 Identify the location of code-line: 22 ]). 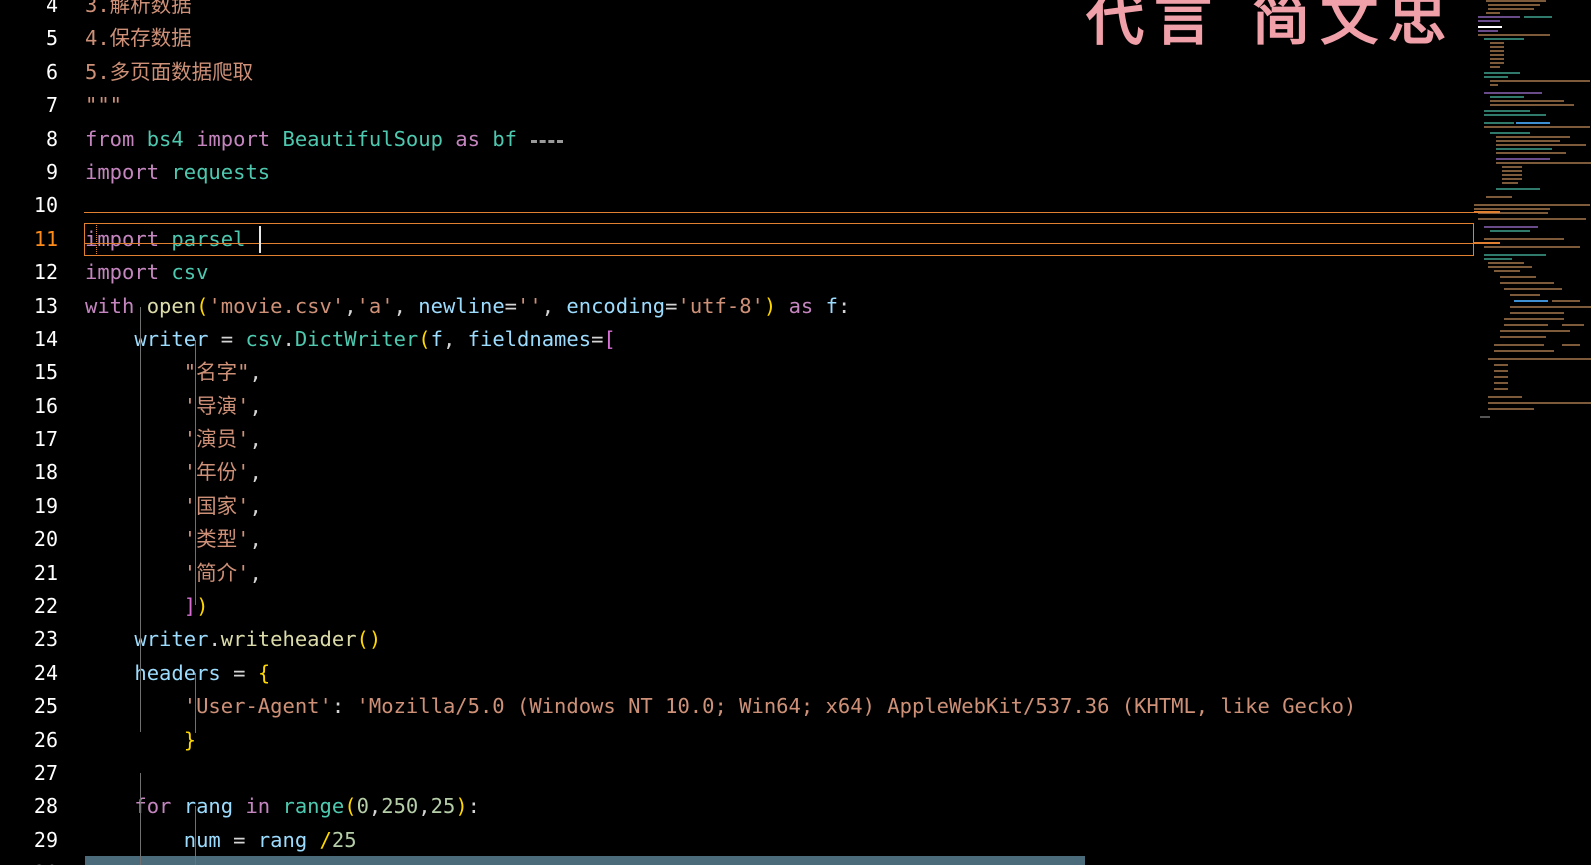
(737, 606).